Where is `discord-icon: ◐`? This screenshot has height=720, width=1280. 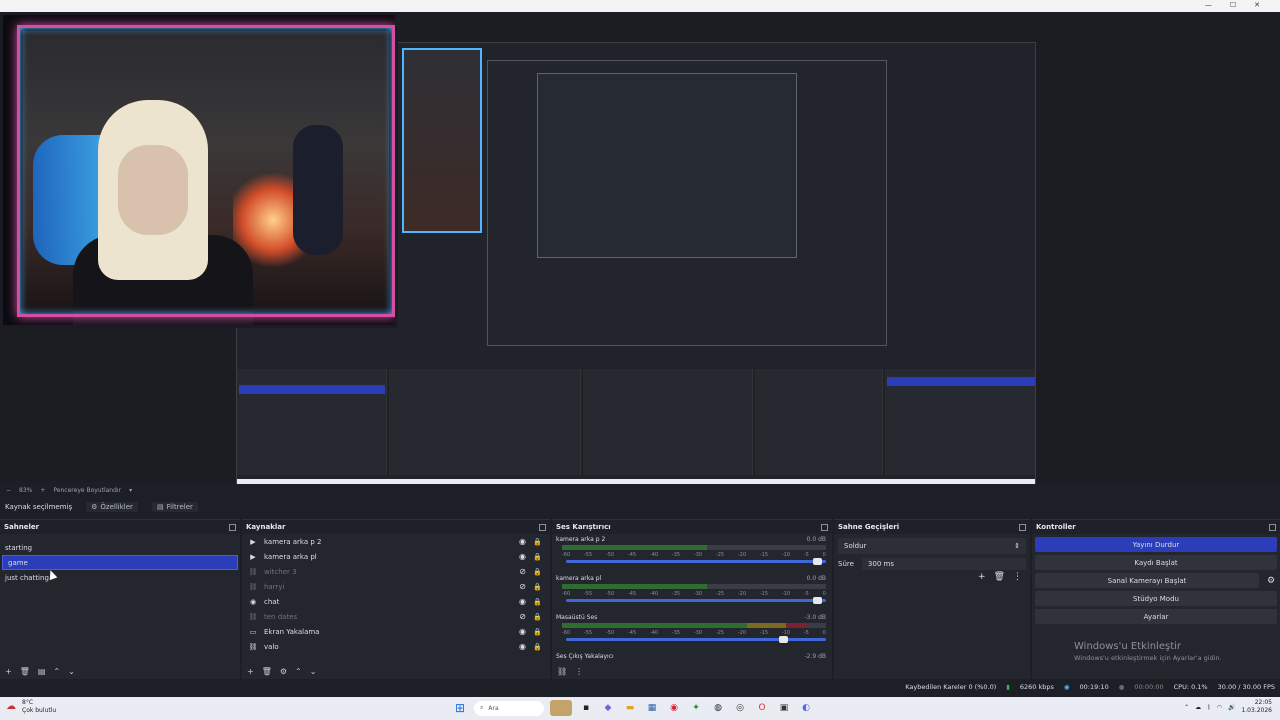
discord-icon: ◐ is located at coordinates (806, 708).